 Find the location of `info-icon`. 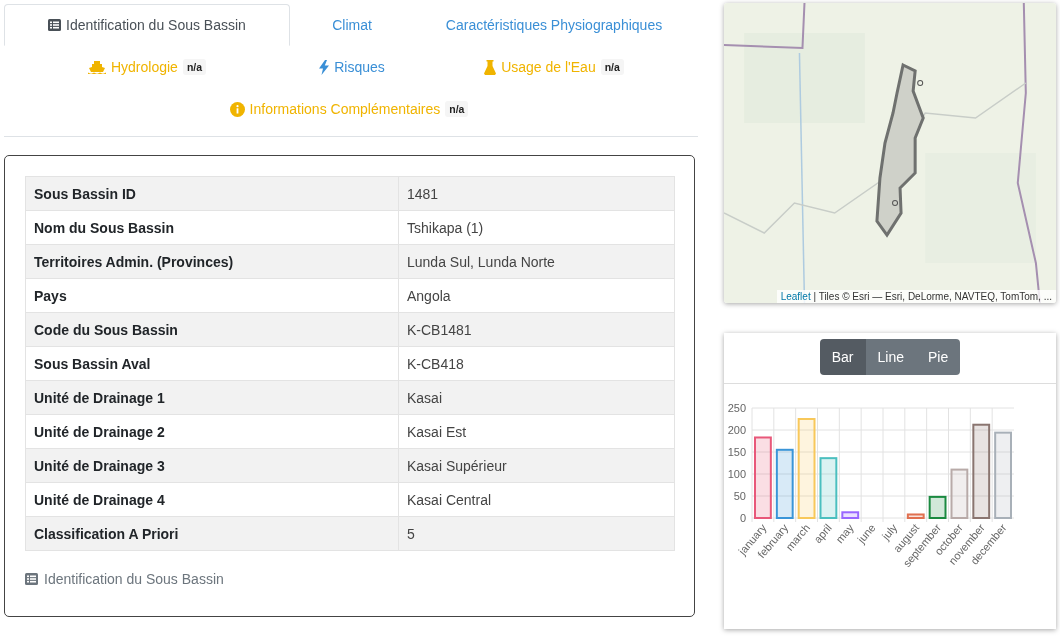

info-icon is located at coordinates (237, 109).